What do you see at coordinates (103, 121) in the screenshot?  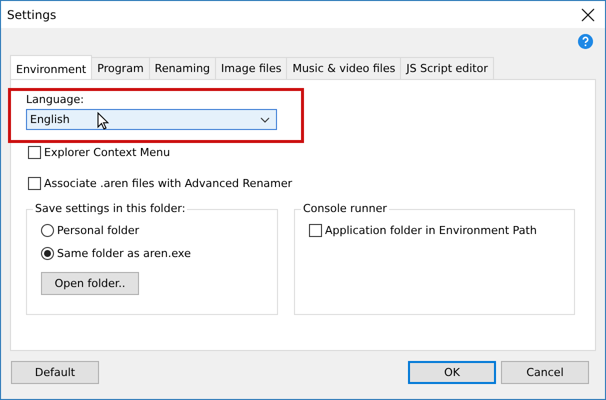 I see `cursor-icon` at bounding box center [103, 121].